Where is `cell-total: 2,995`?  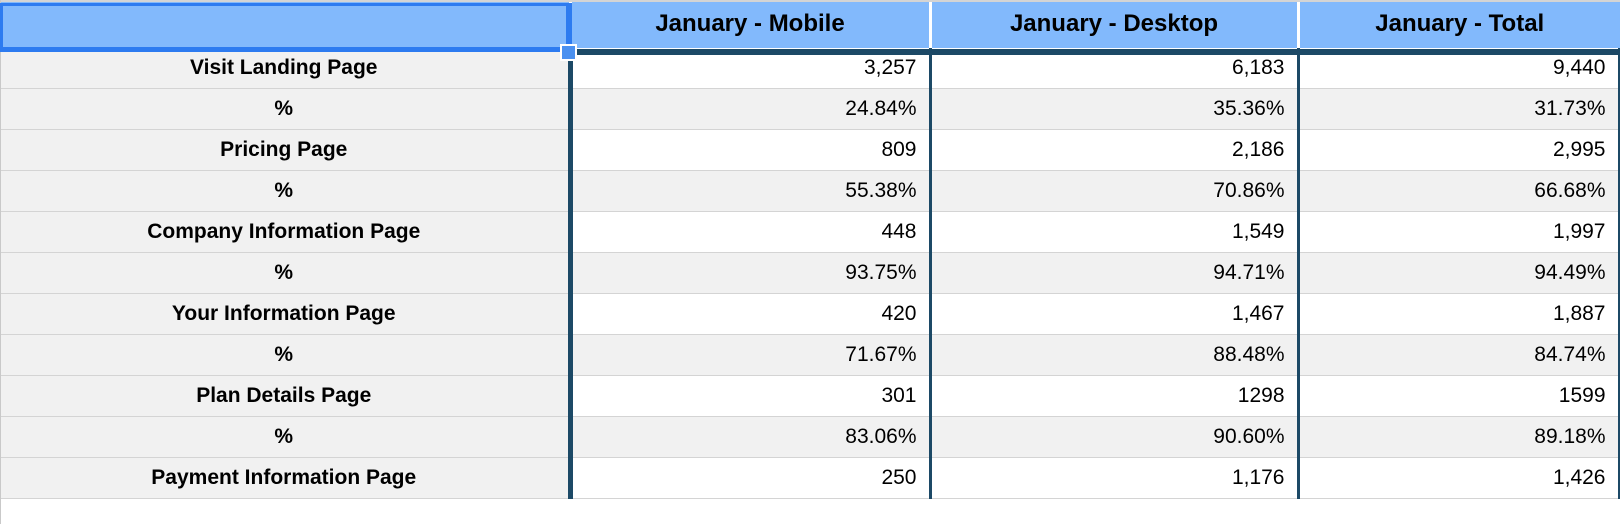 cell-total: 2,995 is located at coordinates (1458, 150).